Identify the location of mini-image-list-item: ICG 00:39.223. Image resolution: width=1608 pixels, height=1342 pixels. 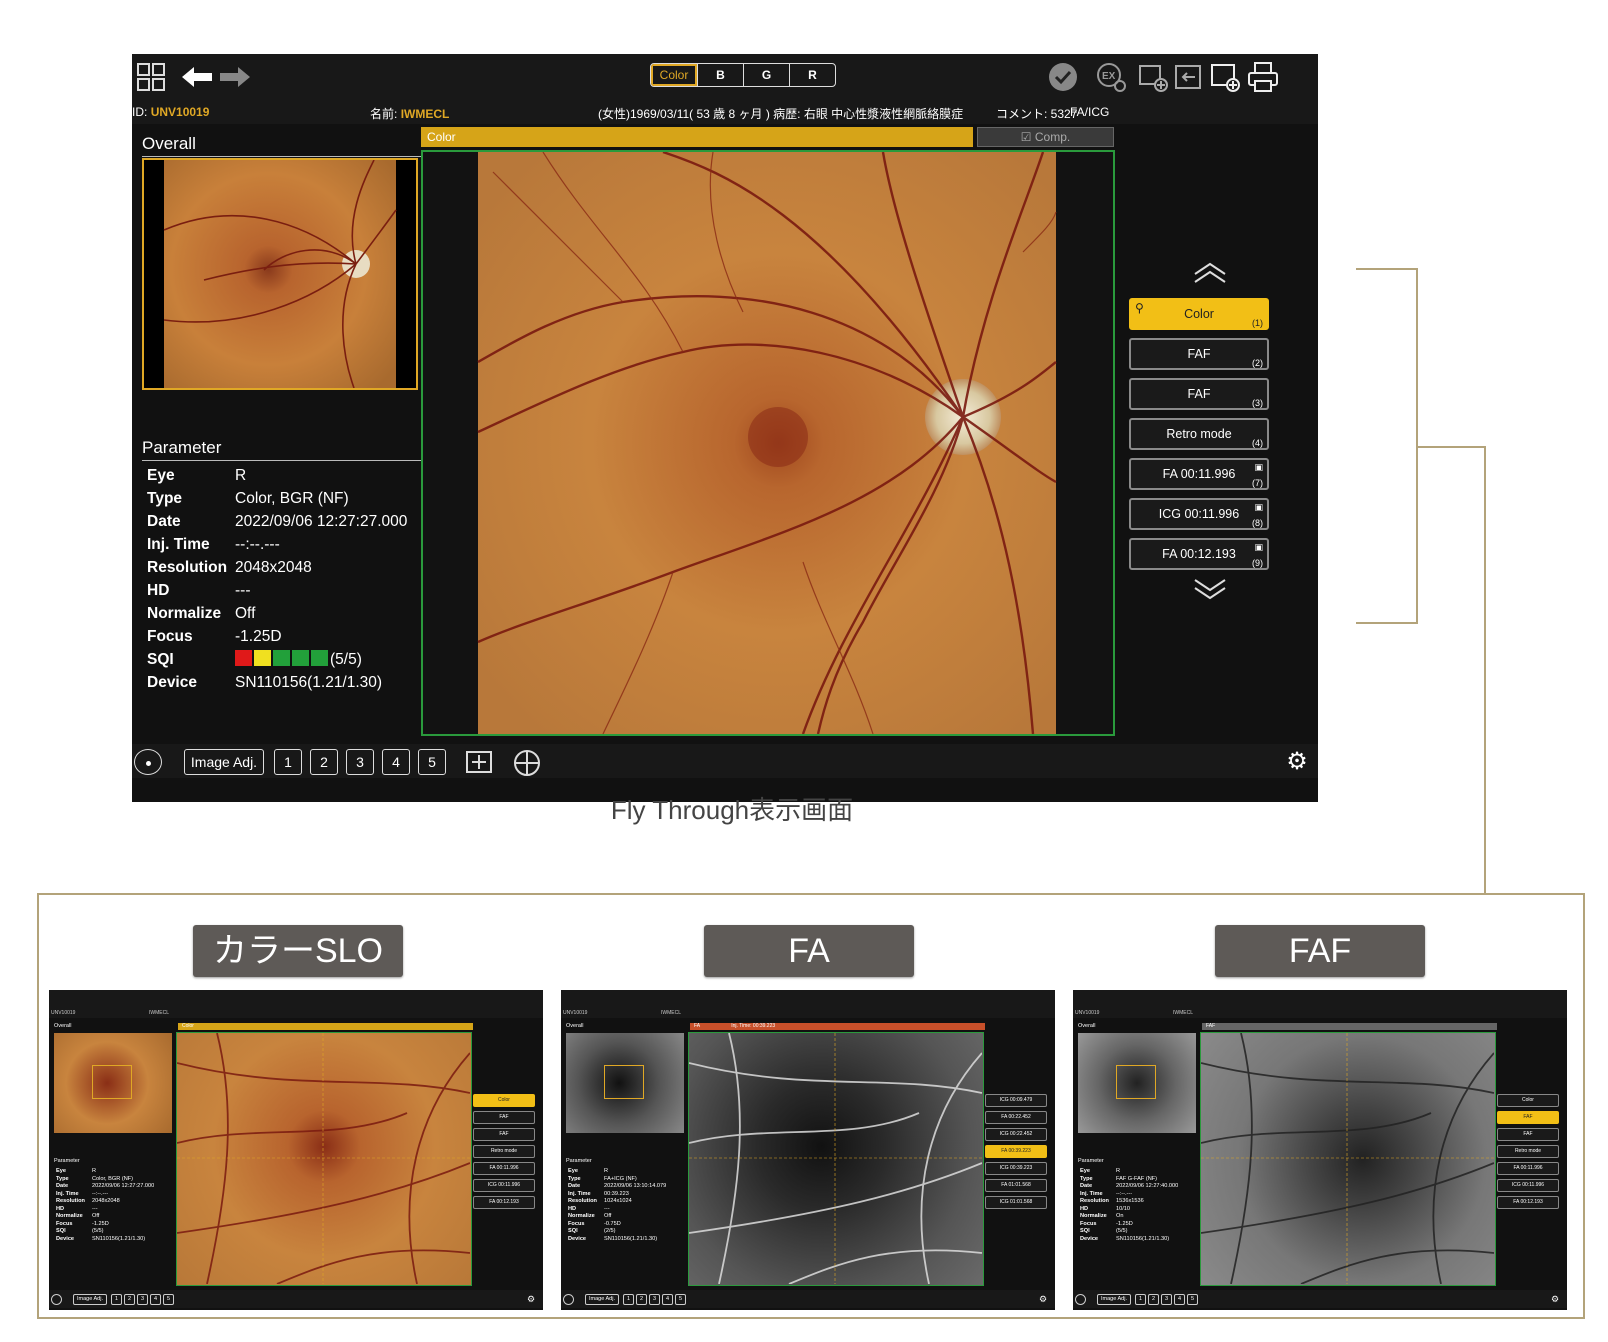
(1016, 1168).